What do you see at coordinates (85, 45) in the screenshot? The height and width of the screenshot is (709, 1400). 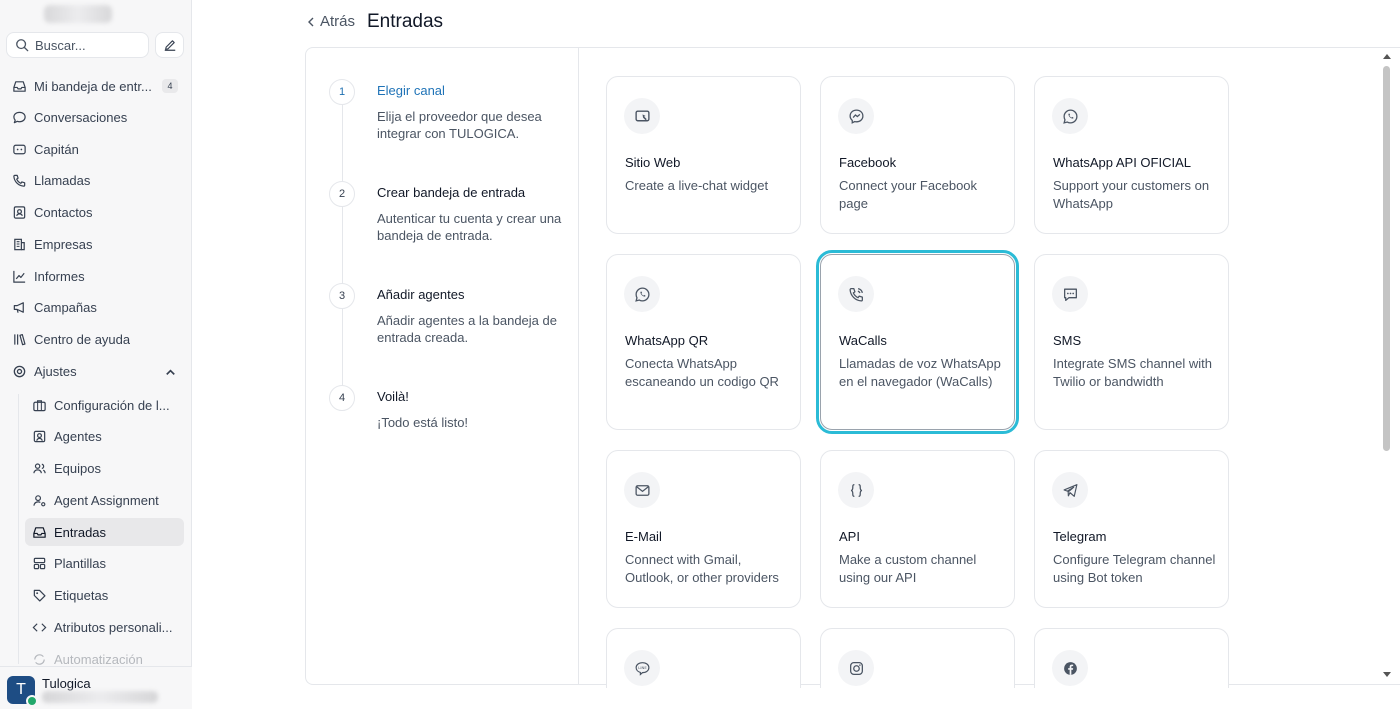 I see `search-input` at bounding box center [85, 45].